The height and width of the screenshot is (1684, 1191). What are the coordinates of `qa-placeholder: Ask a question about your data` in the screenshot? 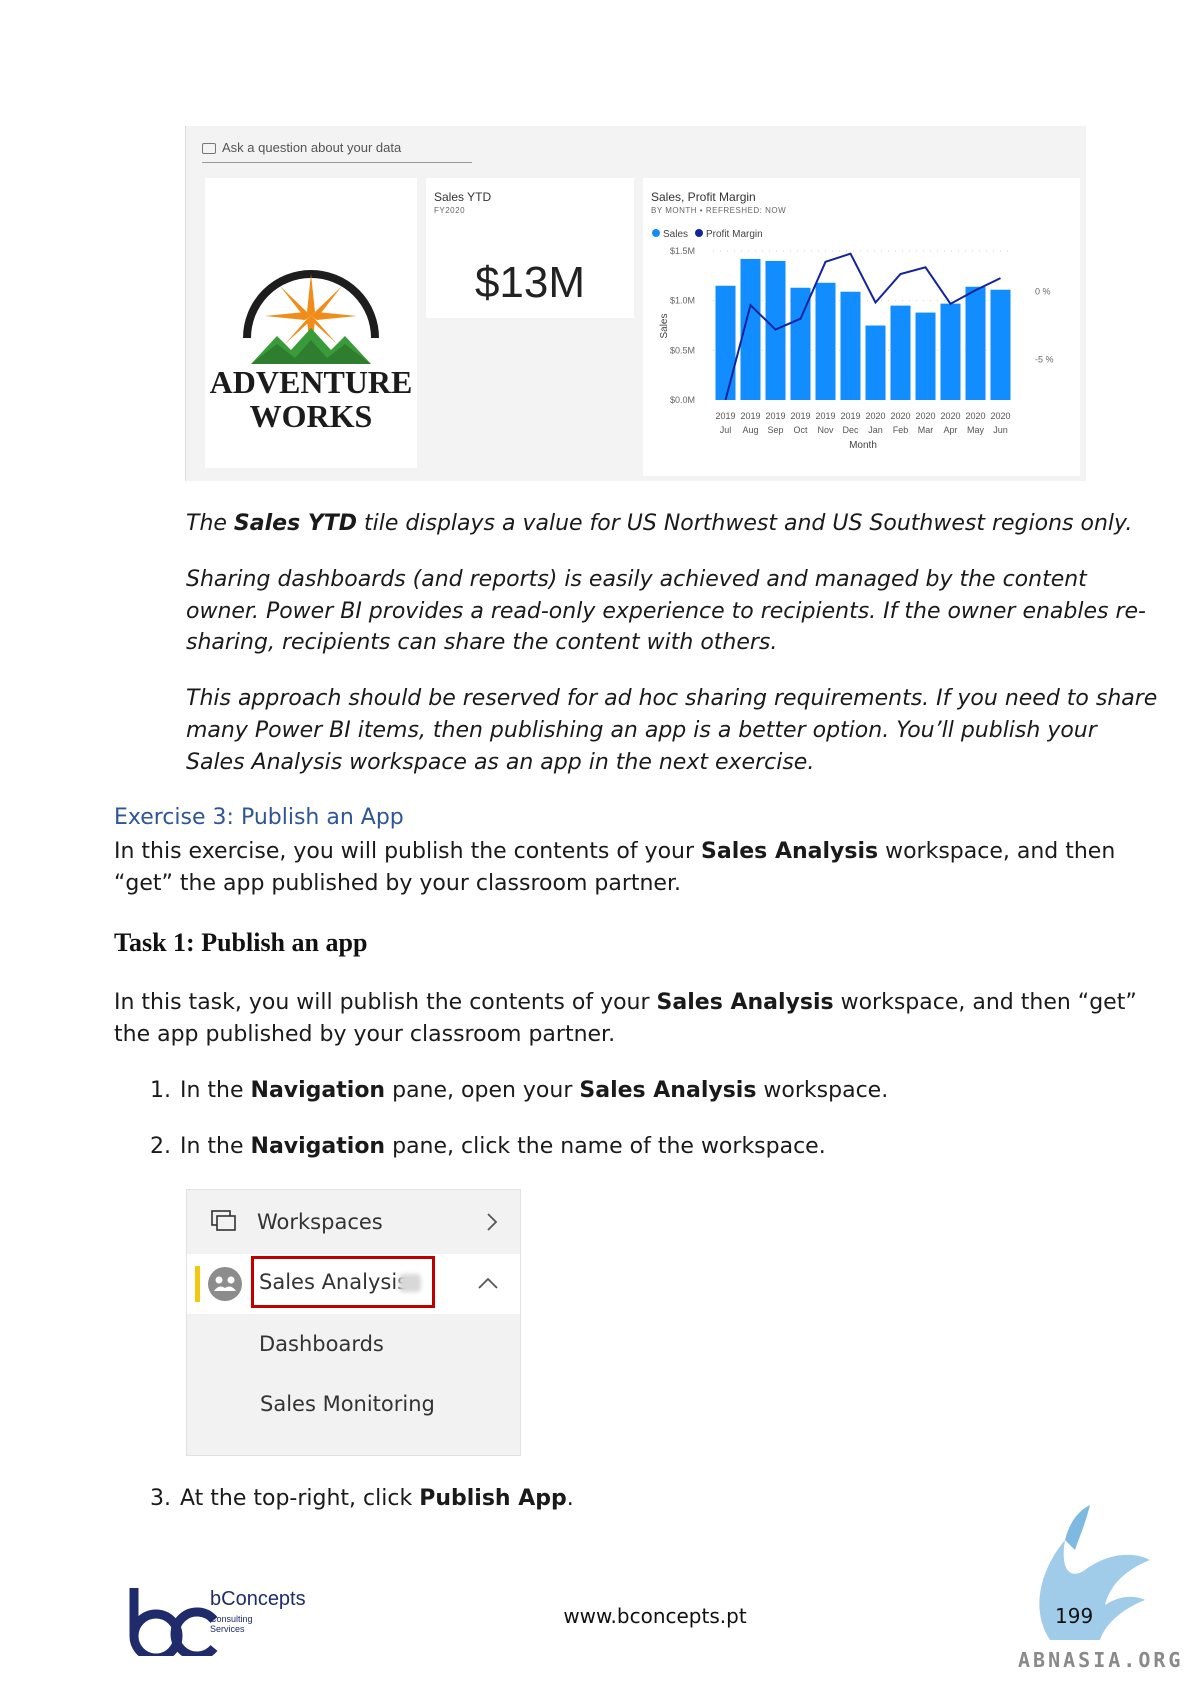 It's located at (312, 147).